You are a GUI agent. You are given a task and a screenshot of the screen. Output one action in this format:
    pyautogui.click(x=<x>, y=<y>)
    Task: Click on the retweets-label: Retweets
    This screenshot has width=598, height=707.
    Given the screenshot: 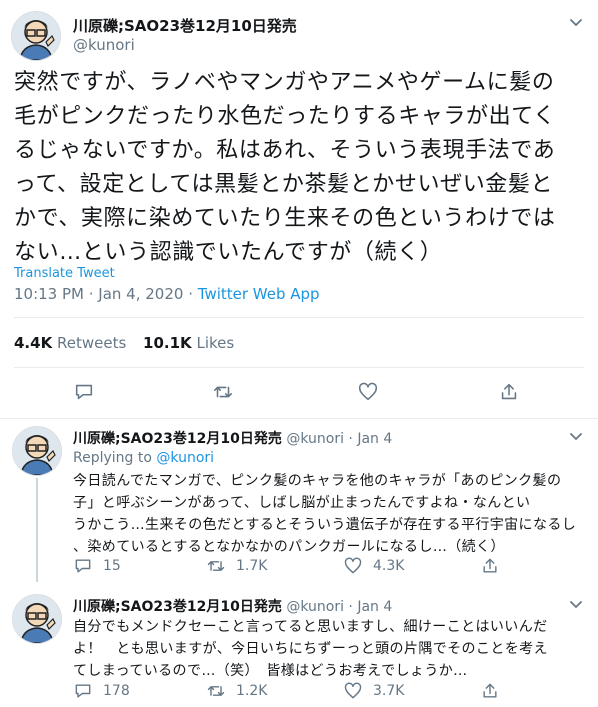 What is the action you would take?
    pyautogui.click(x=91, y=343)
    